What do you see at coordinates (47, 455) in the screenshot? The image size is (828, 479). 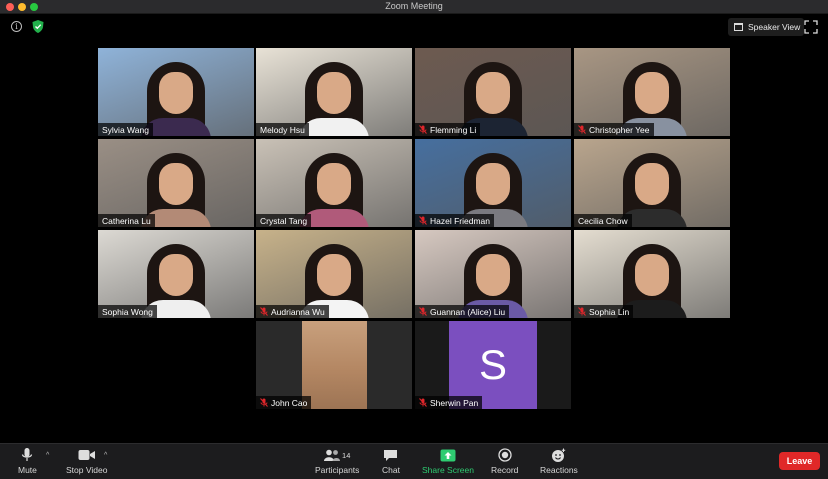 I see `audio-options-chevron-icon: ^` at bounding box center [47, 455].